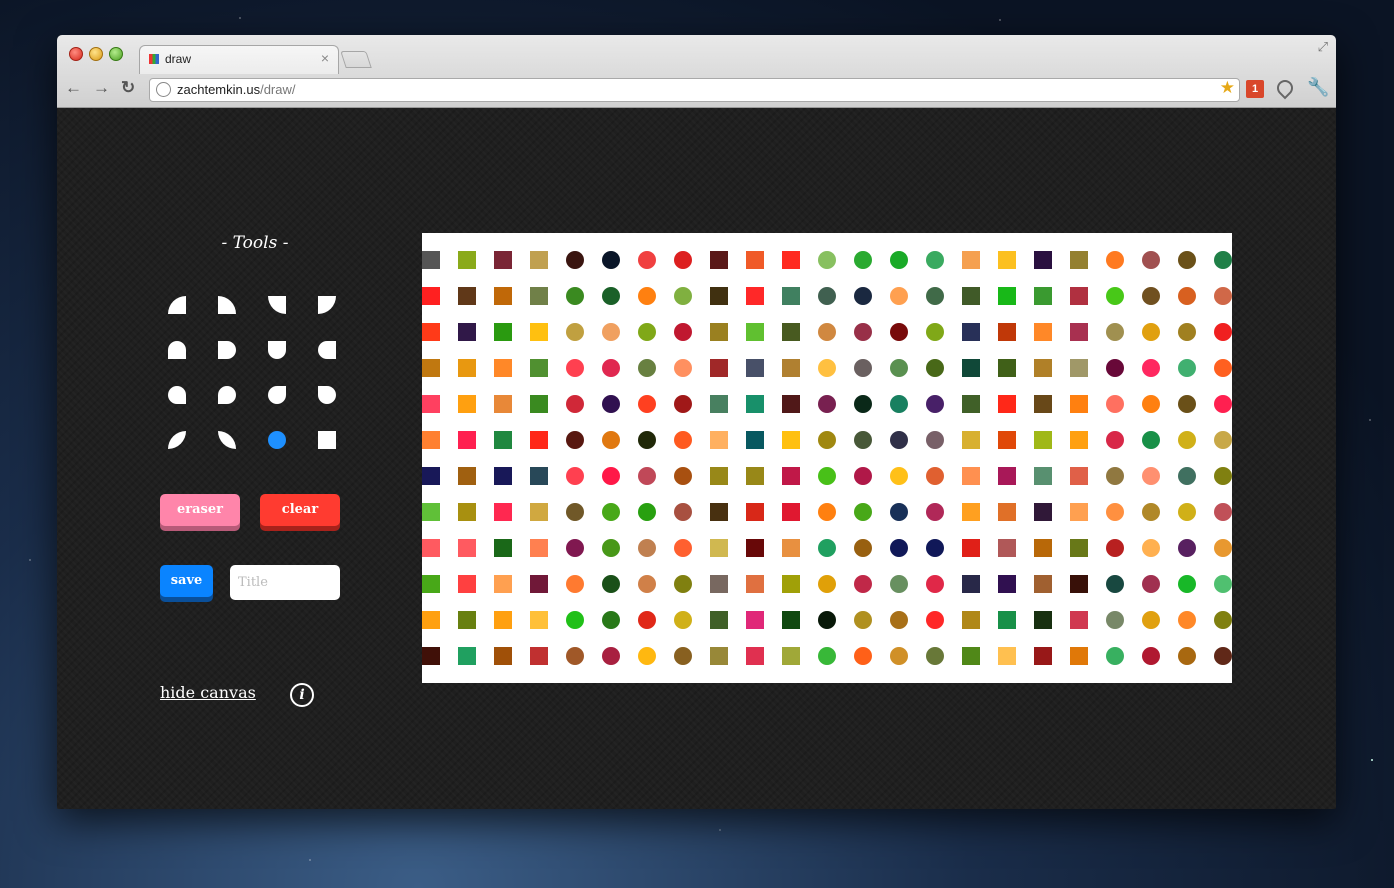 The height and width of the screenshot is (888, 1394). What do you see at coordinates (1323, 47) in the screenshot?
I see `fullscreen-icon: ⤢` at bounding box center [1323, 47].